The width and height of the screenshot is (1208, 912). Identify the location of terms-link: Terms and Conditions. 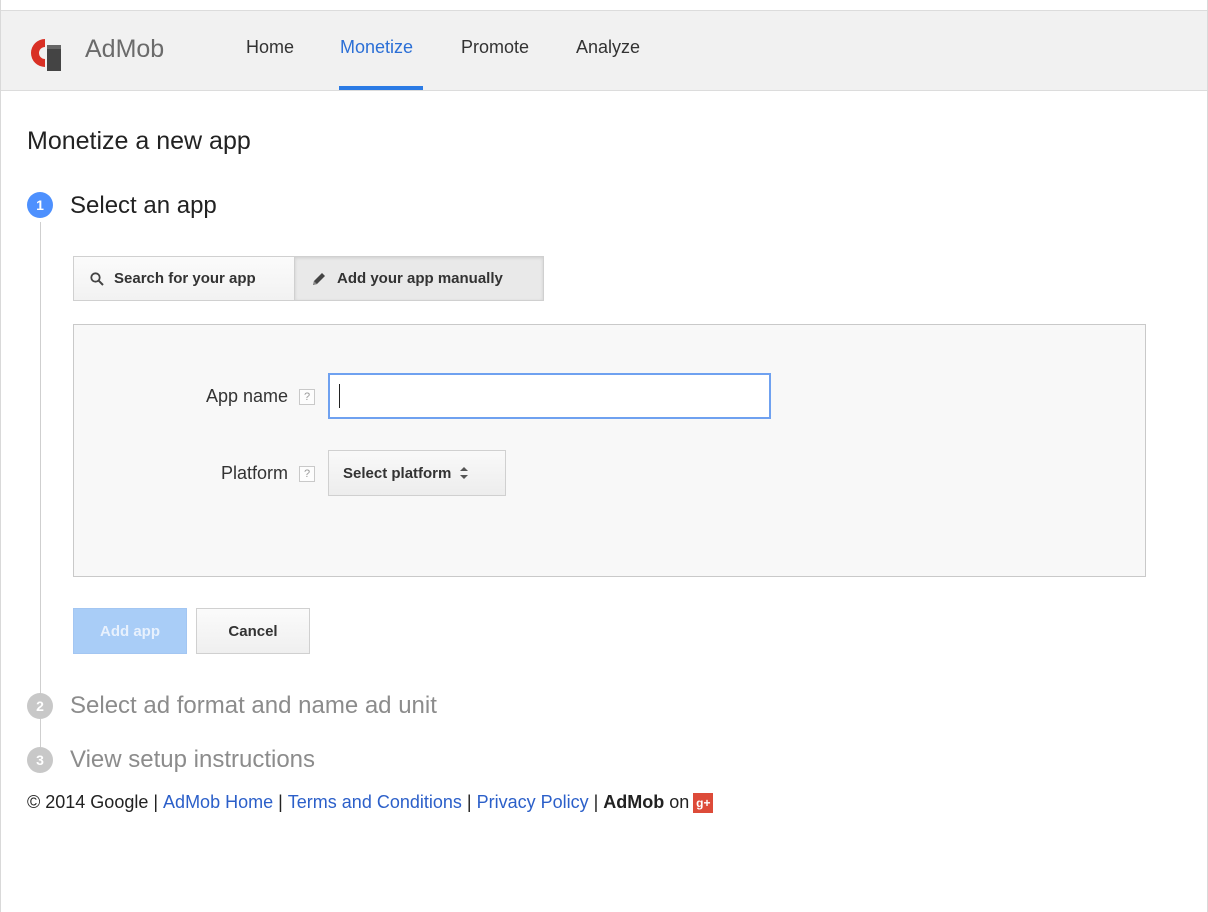
(375, 802).